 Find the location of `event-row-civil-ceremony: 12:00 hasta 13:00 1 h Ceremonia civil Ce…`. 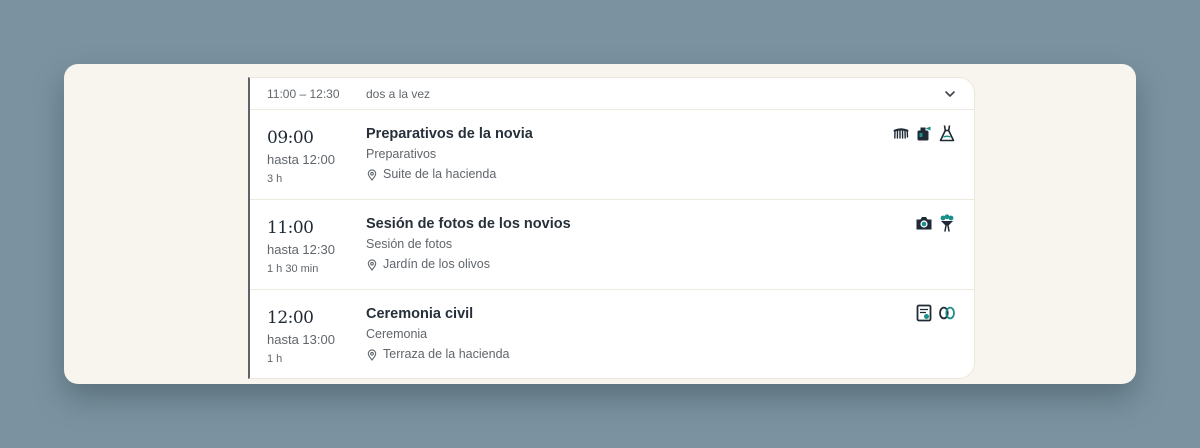

event-row-civil-ceremony: 12:00 hasta 13:00 1 h Ceremonia civil Ce… is located at coordinates (612, 334).